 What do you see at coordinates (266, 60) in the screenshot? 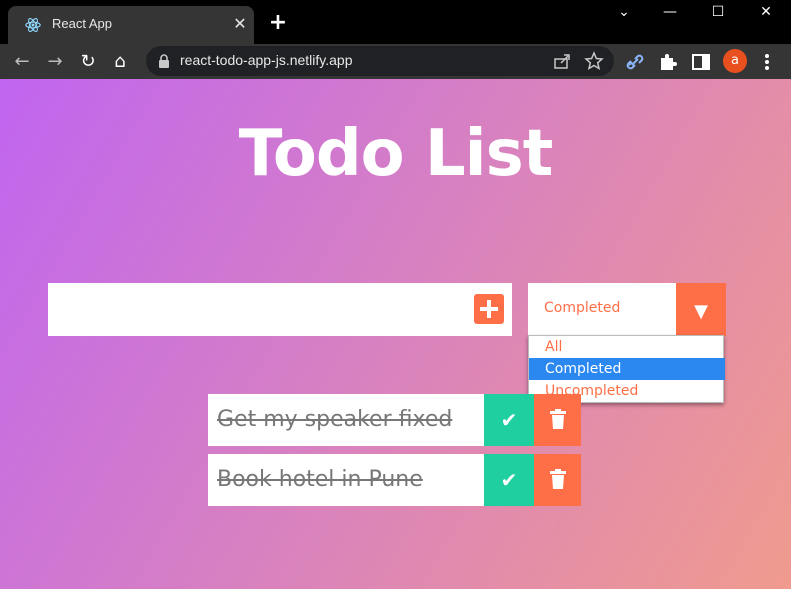
I see `url-text: react-todo-app-js.netlify.app` at bounding box center [266, 60].